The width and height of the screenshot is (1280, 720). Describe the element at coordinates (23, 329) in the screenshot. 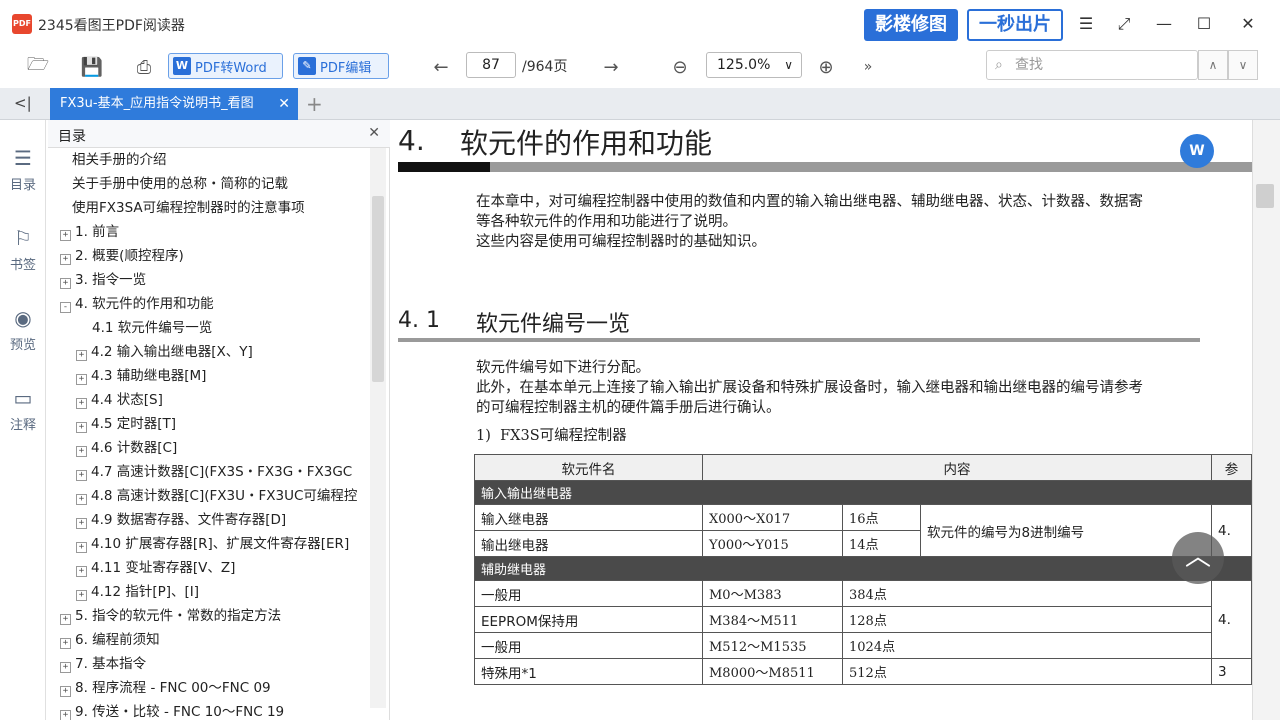

I see `rail-preview: ◉ 预览` at that location.